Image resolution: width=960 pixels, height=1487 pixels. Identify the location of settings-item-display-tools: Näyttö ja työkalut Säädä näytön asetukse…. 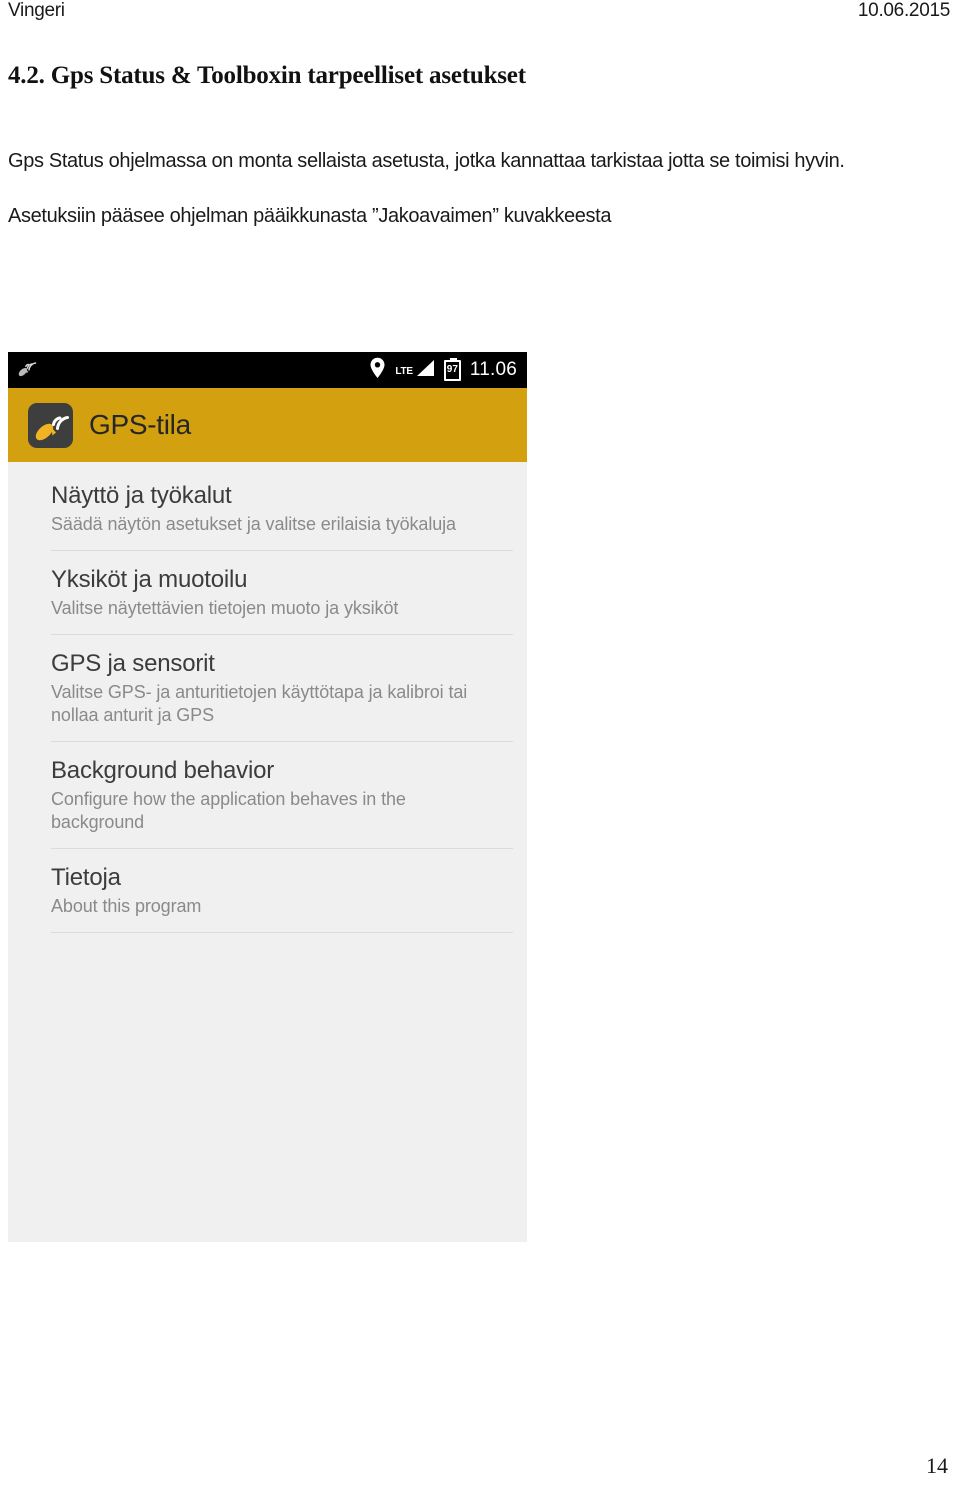
(267, 508).